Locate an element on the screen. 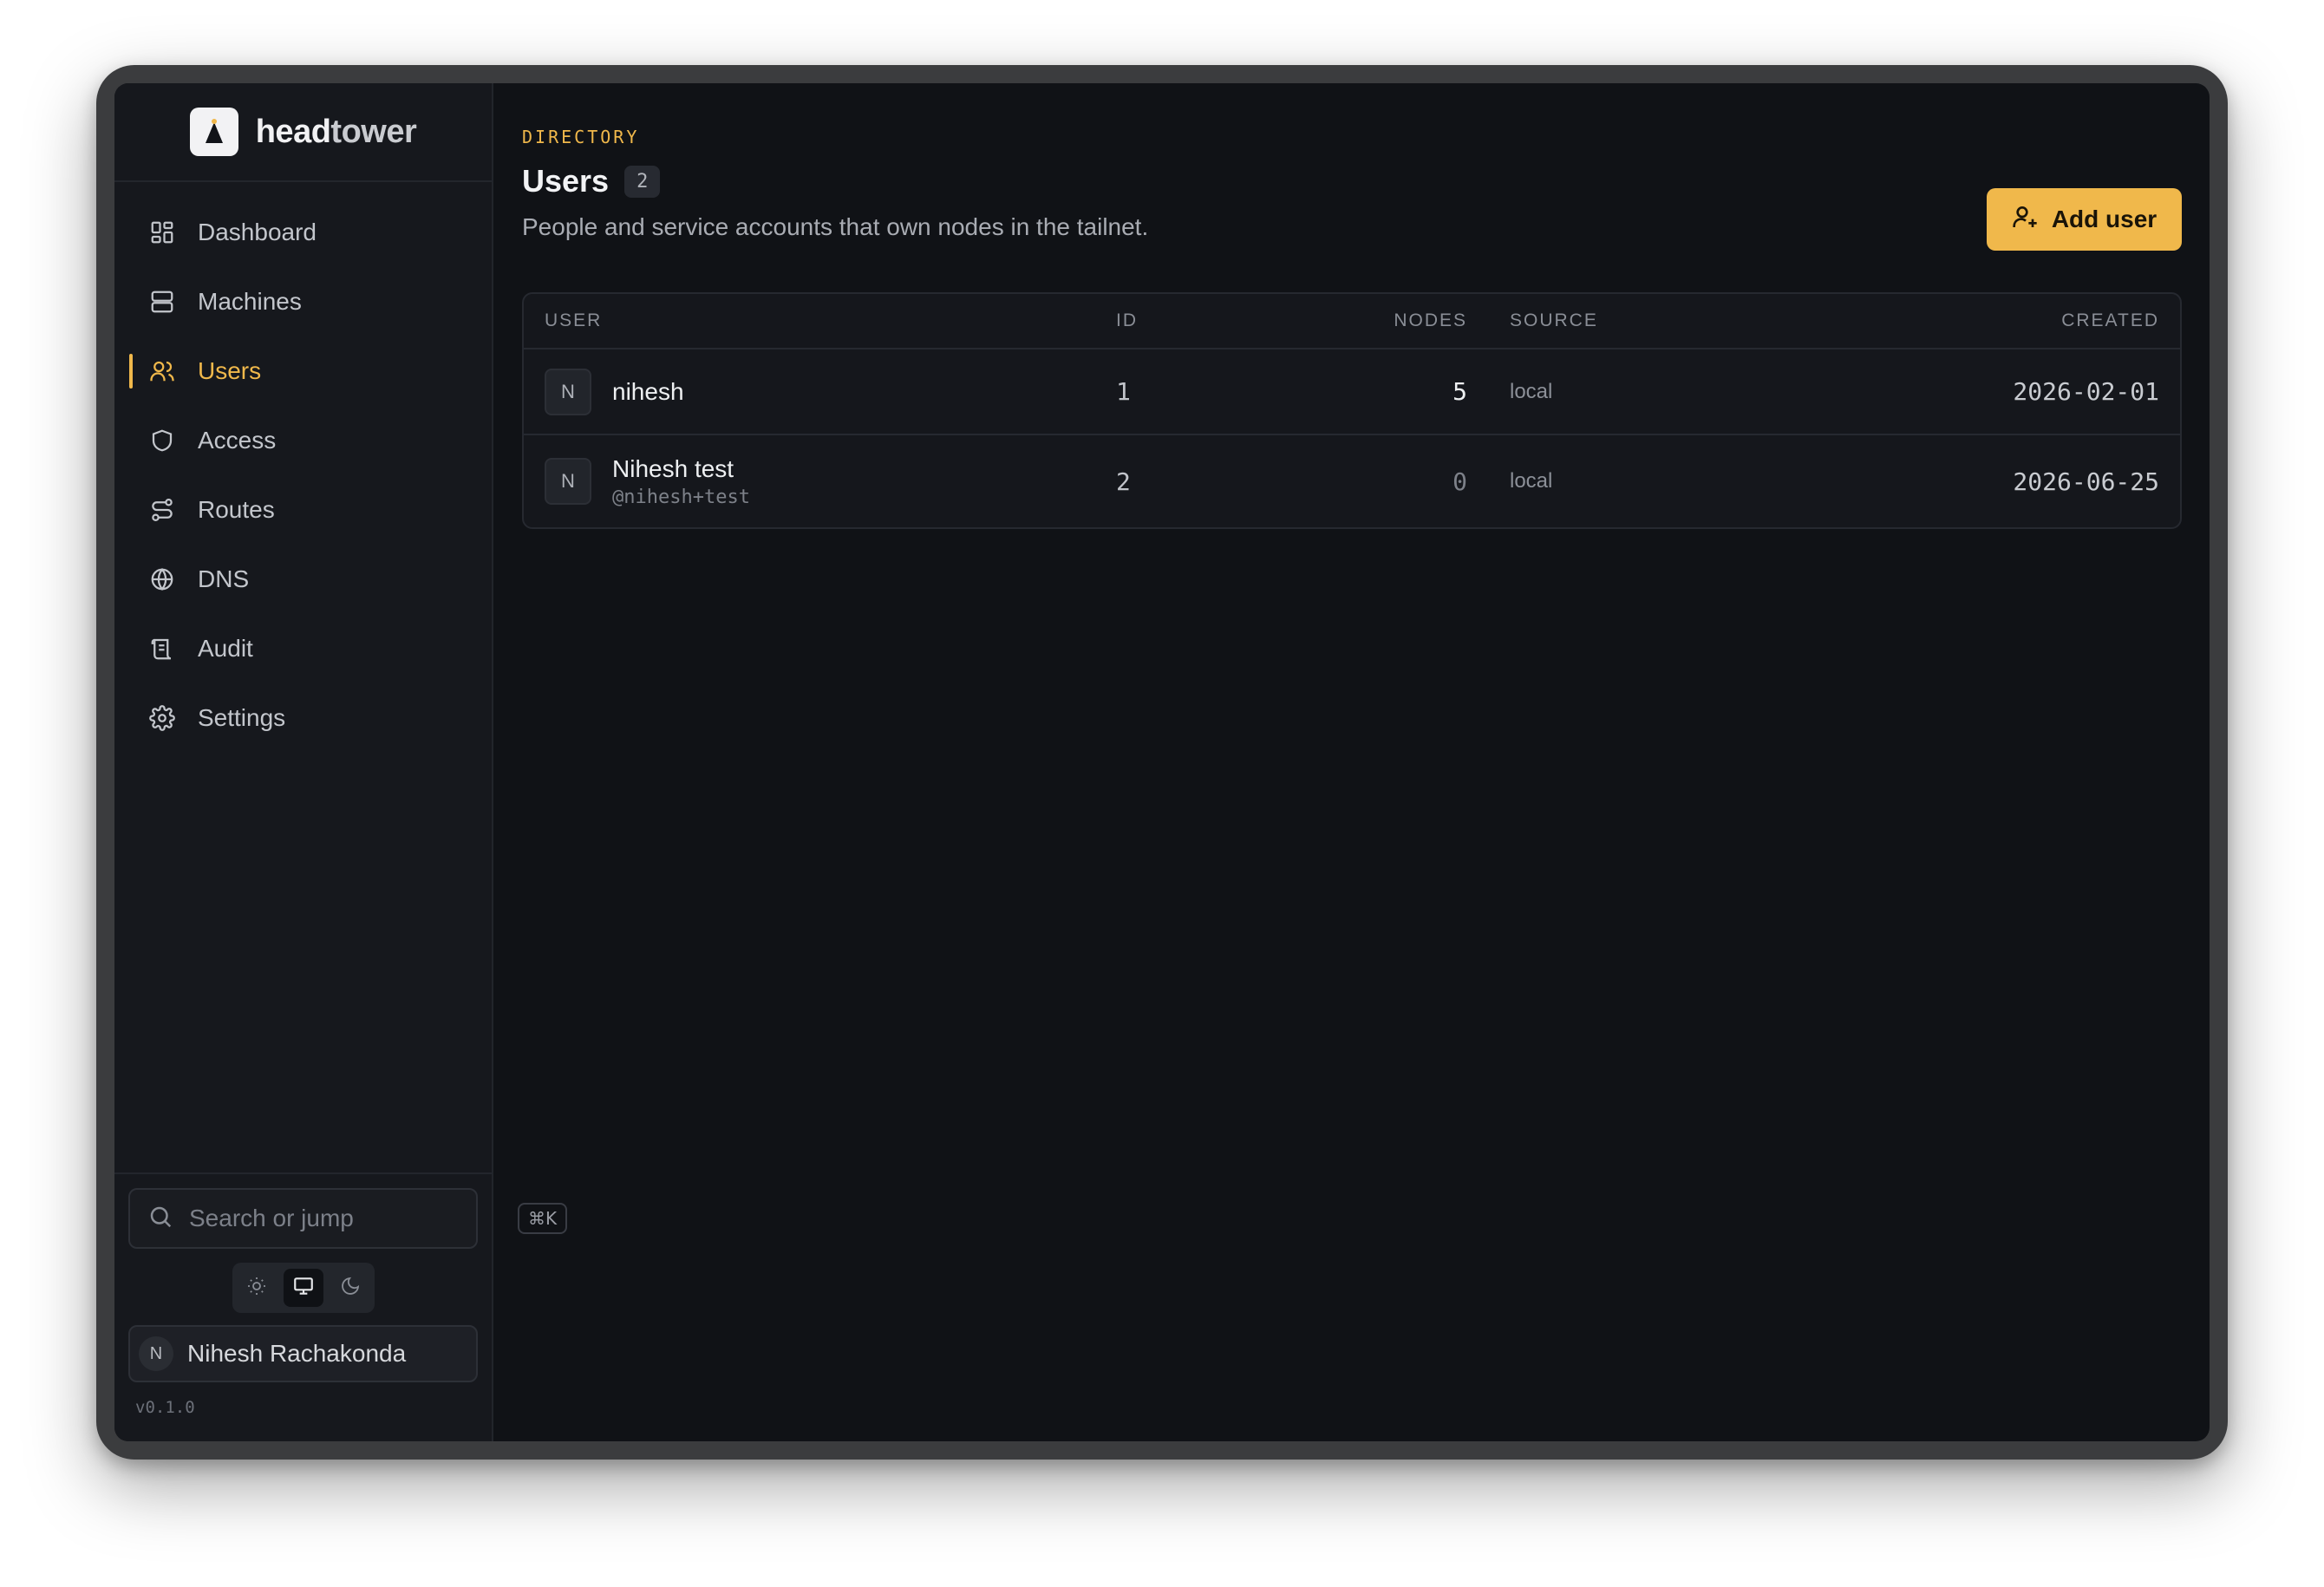  user-count-badge: 2 is located at coordinates (642, 181).